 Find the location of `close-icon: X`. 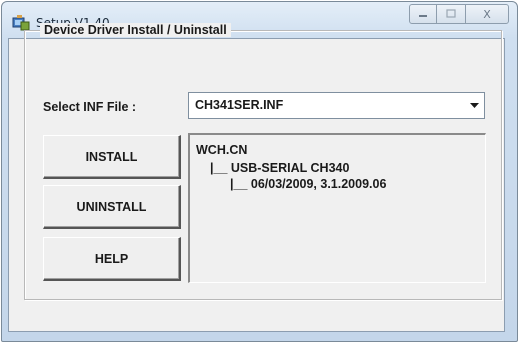

close-icon: X is located at coordinates (487, 14).